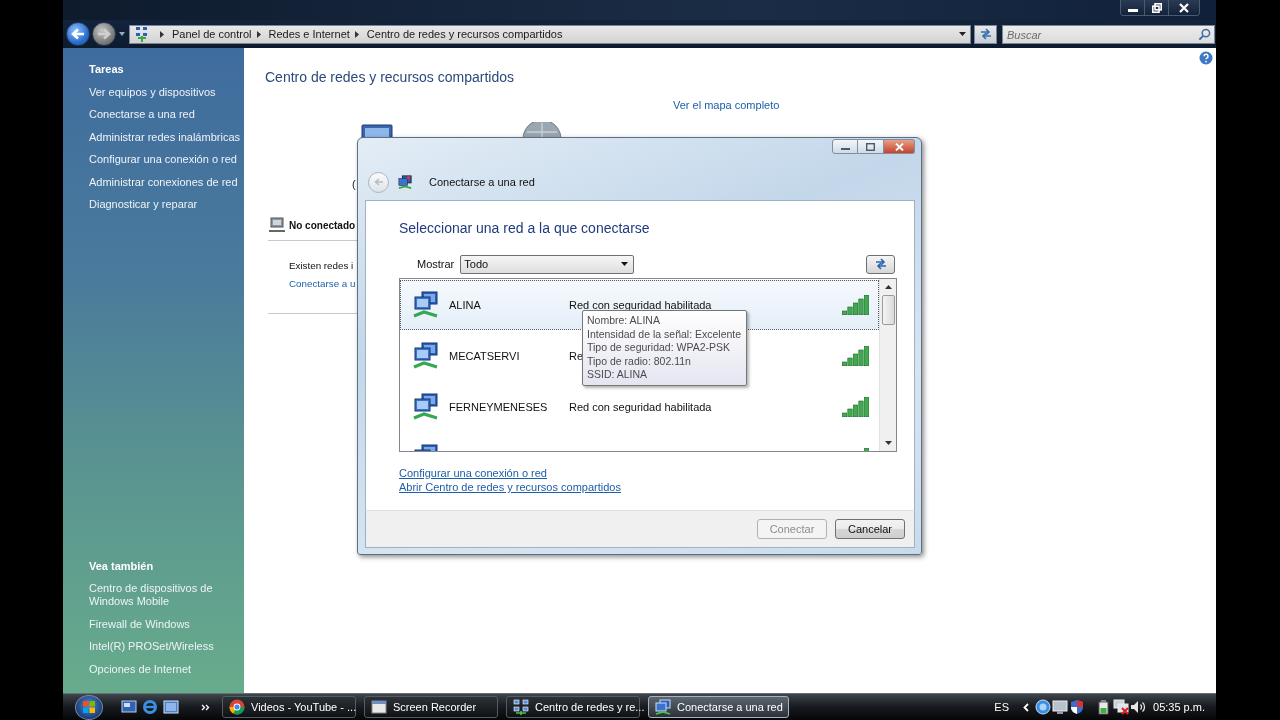 This screenshot has height=720, width=1280. I want to click on taskbar-button: Screen Recorder, so click(431, 707).